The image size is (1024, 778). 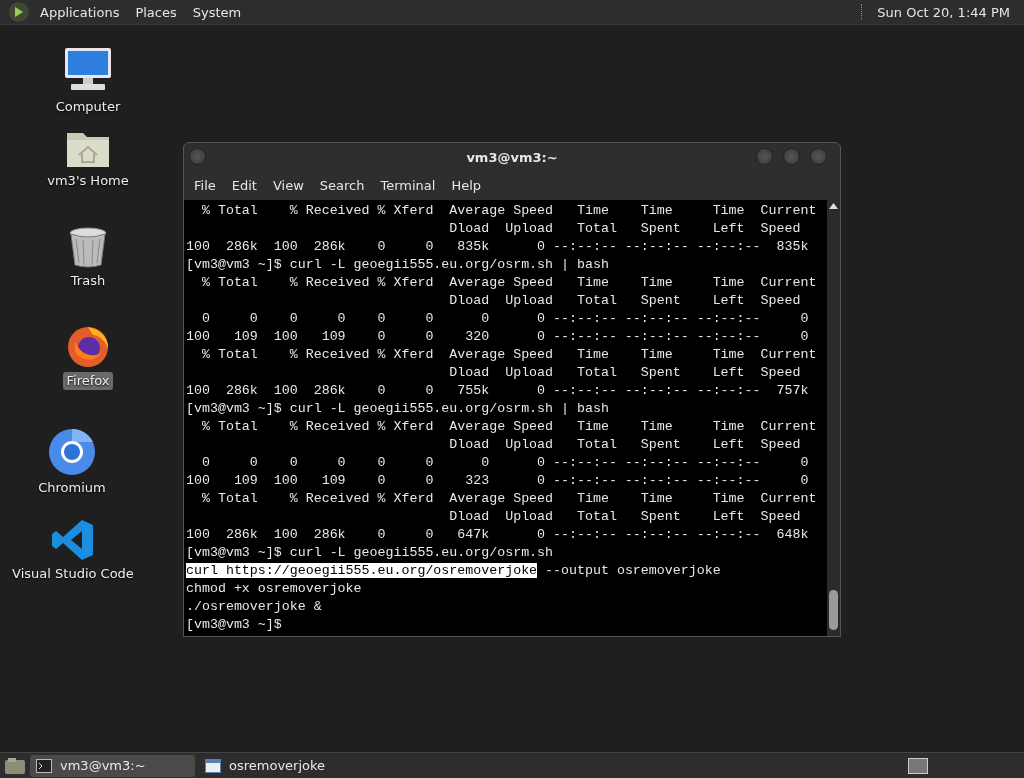 What do you see at coordinates (288, 186) in the screenshot?
I see `menu-item: View` at bounding box center [288, 186].